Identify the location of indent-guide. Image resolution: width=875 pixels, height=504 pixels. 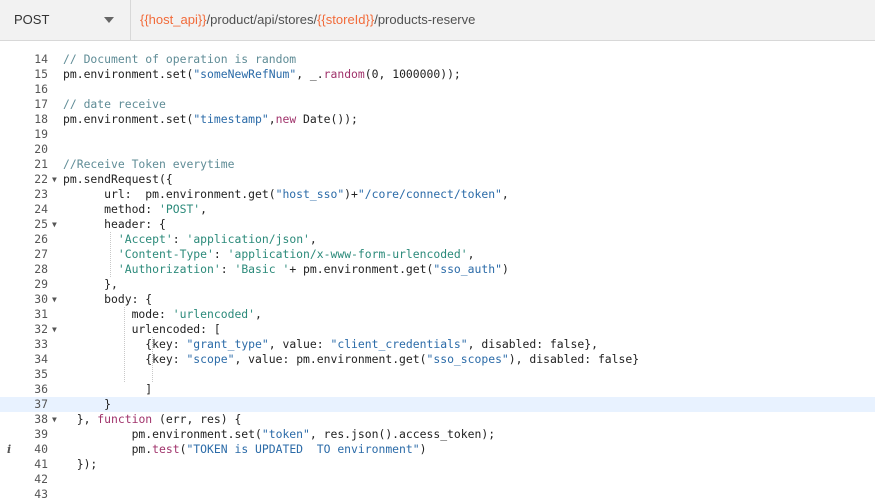
(152, 359).